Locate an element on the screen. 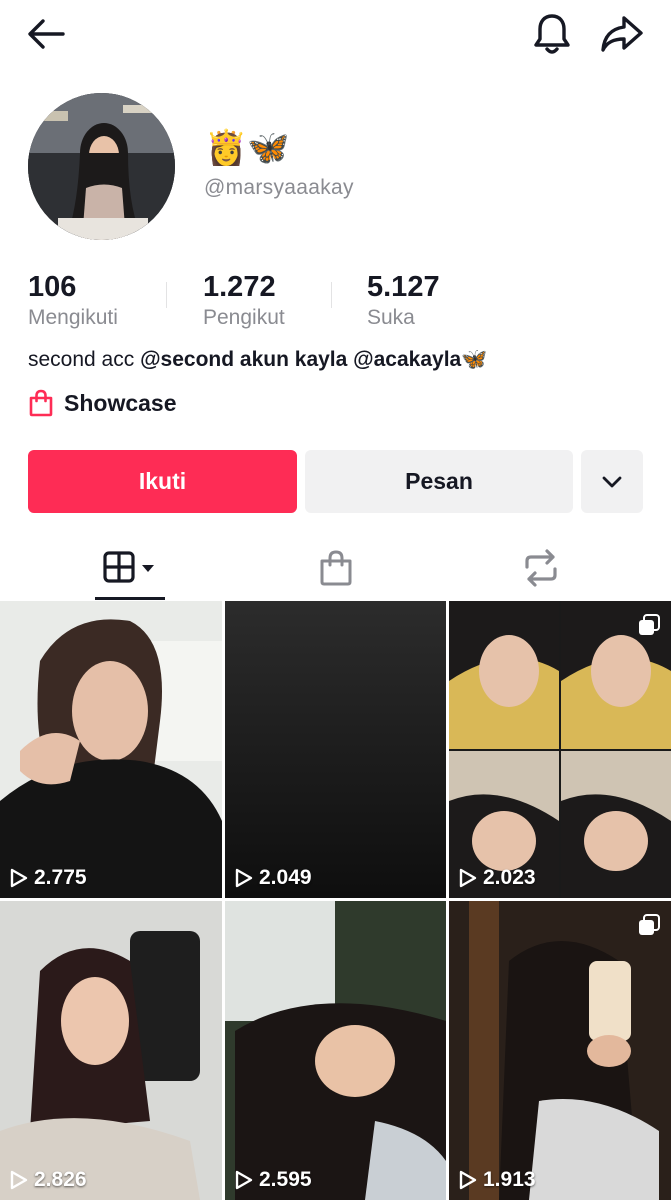  video-thumbnail: 2.595 is located at coordinates (335, 1050).